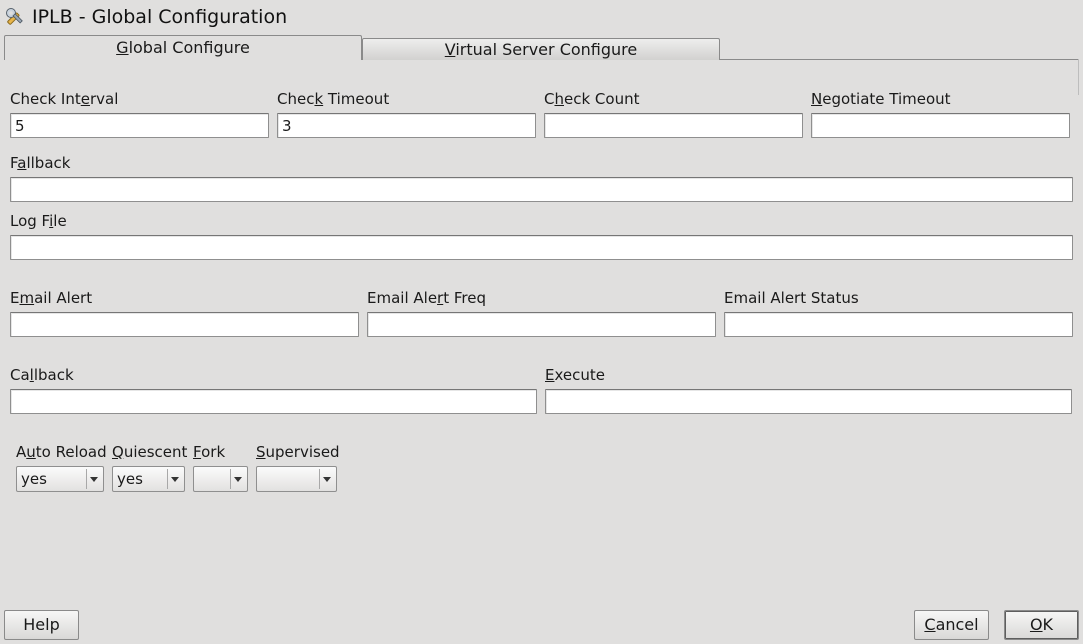 The height and width of the screenshot is (644, 1083). I want to click on fallback-field, so click(541, 189).